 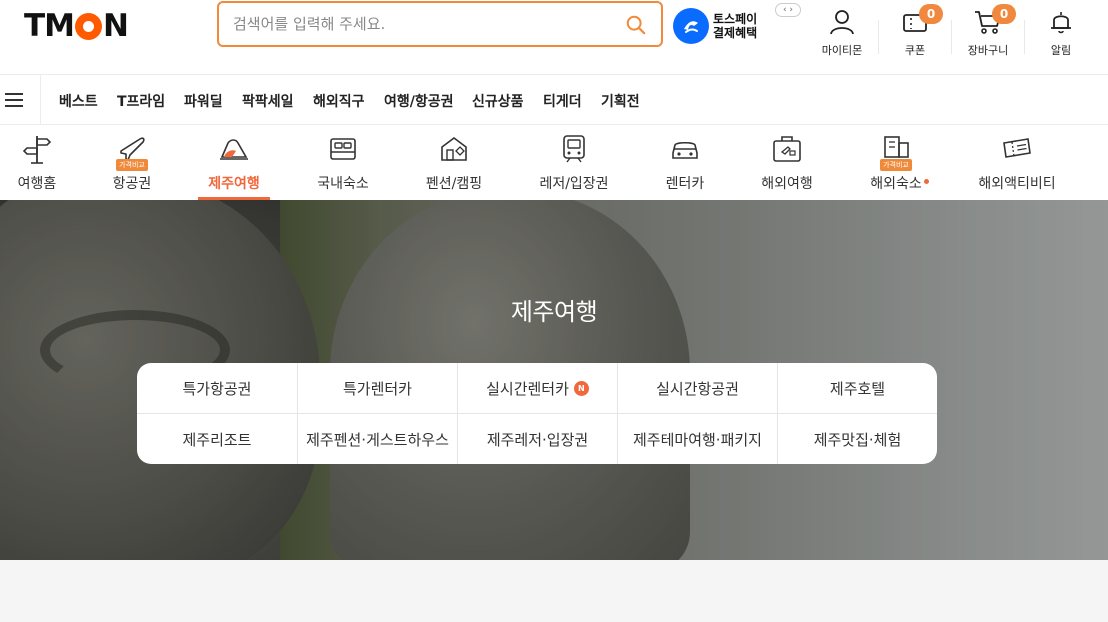 I want to click on cart-count-badge: 0, so click(x=1004, y=14).